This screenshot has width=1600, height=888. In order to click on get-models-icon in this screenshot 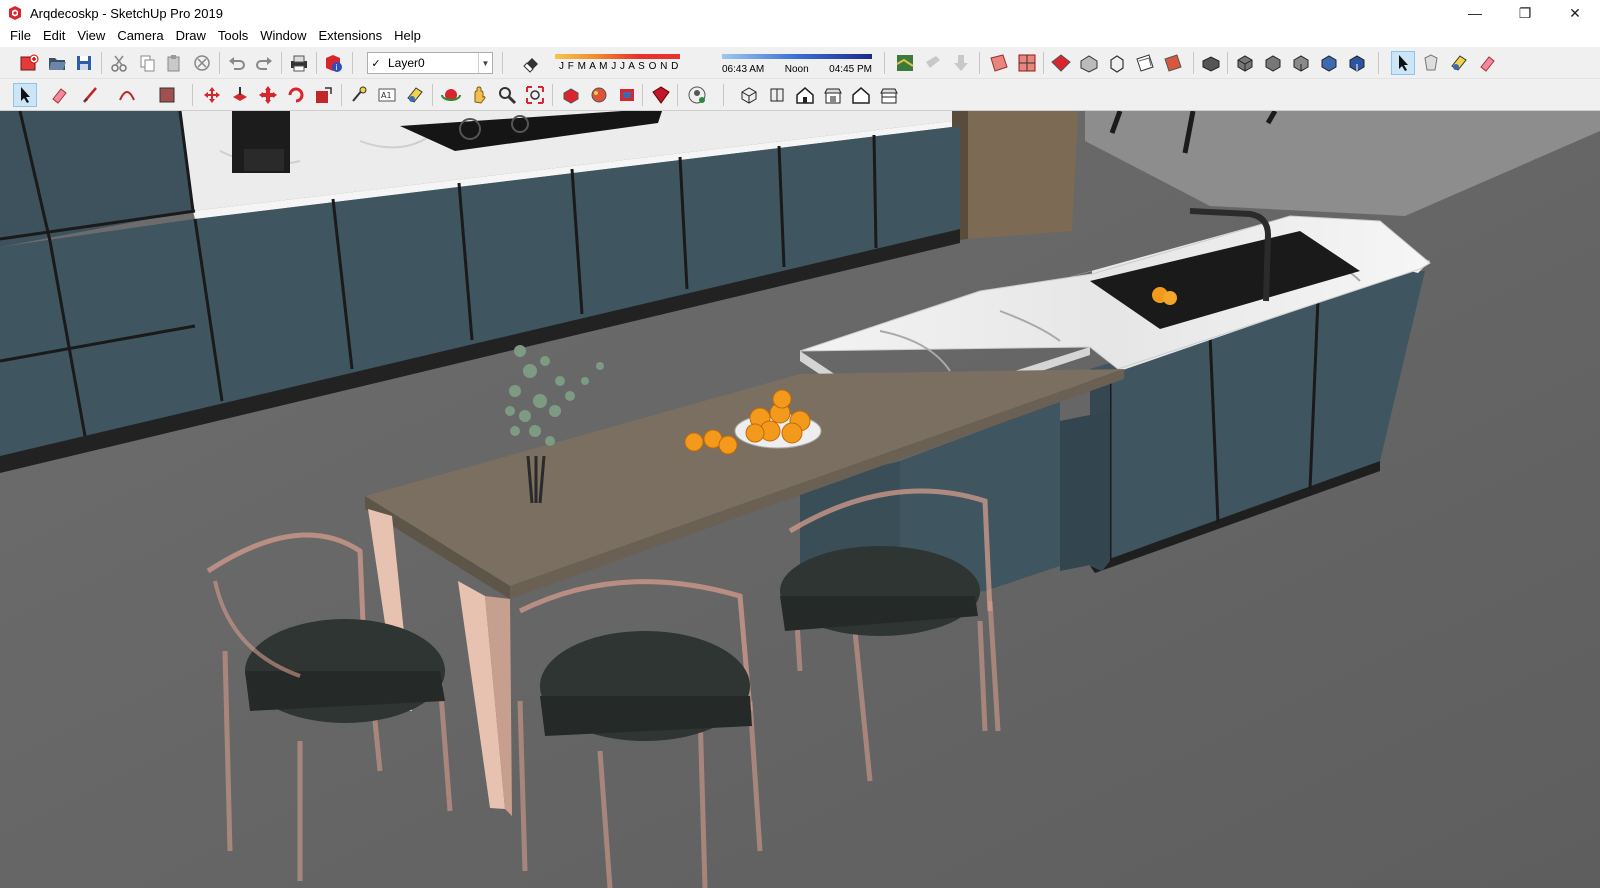, I will do `click(29, 63)`.